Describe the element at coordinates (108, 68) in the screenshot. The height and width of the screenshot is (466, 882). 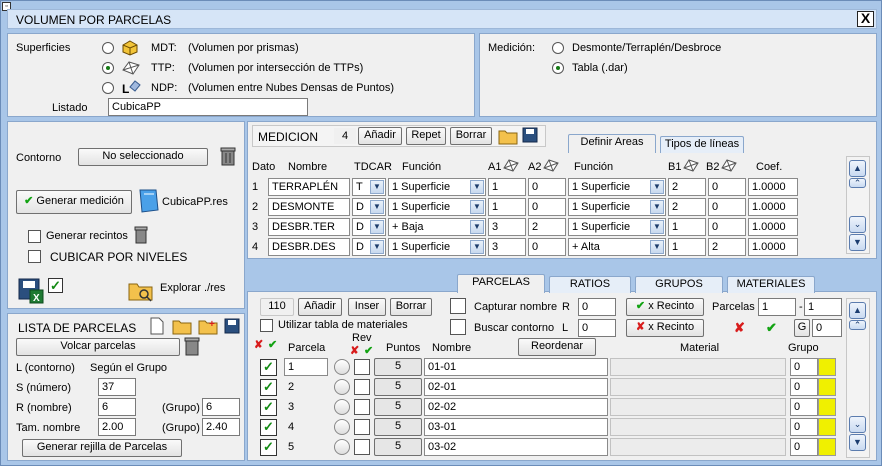
I see `radio-ttp` at that location.